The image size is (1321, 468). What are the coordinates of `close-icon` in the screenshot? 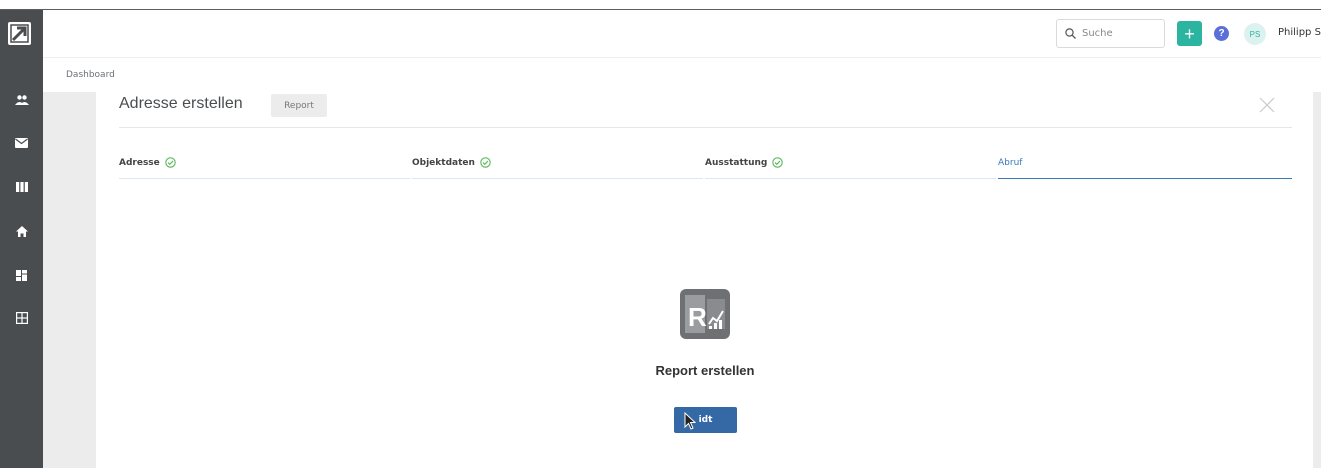 It's located at (1267, 105).